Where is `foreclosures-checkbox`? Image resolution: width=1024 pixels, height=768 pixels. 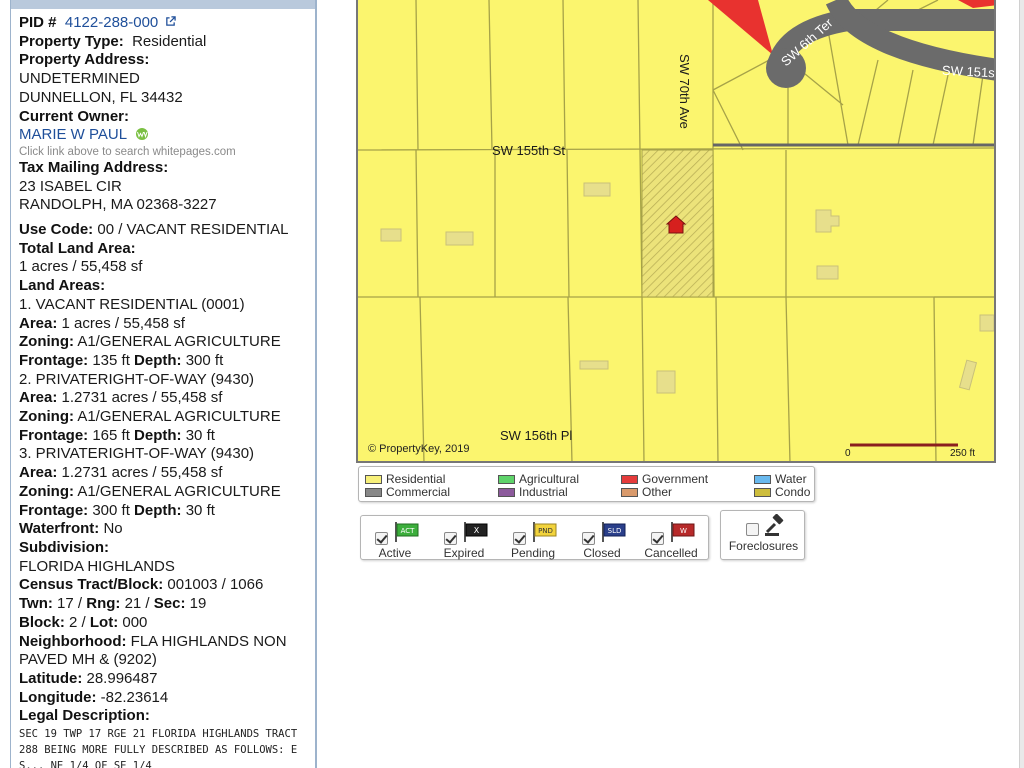 foreclosures-checkbox is located at coordinates (752, 529).